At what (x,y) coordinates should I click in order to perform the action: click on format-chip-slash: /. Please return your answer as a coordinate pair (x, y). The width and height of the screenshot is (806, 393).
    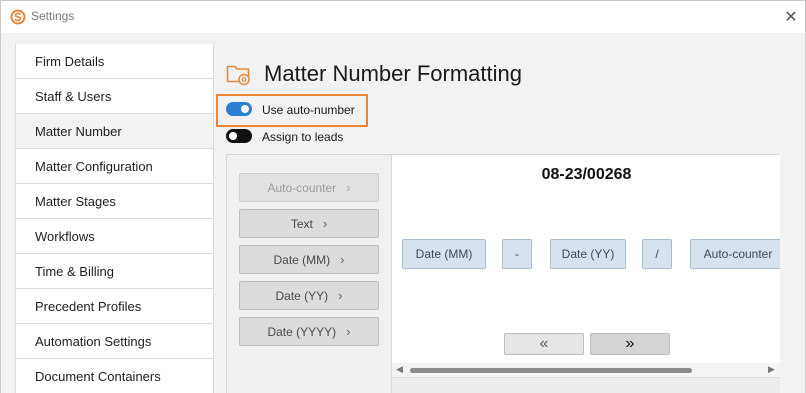
    Looking at the image, I should click on (657, 254).